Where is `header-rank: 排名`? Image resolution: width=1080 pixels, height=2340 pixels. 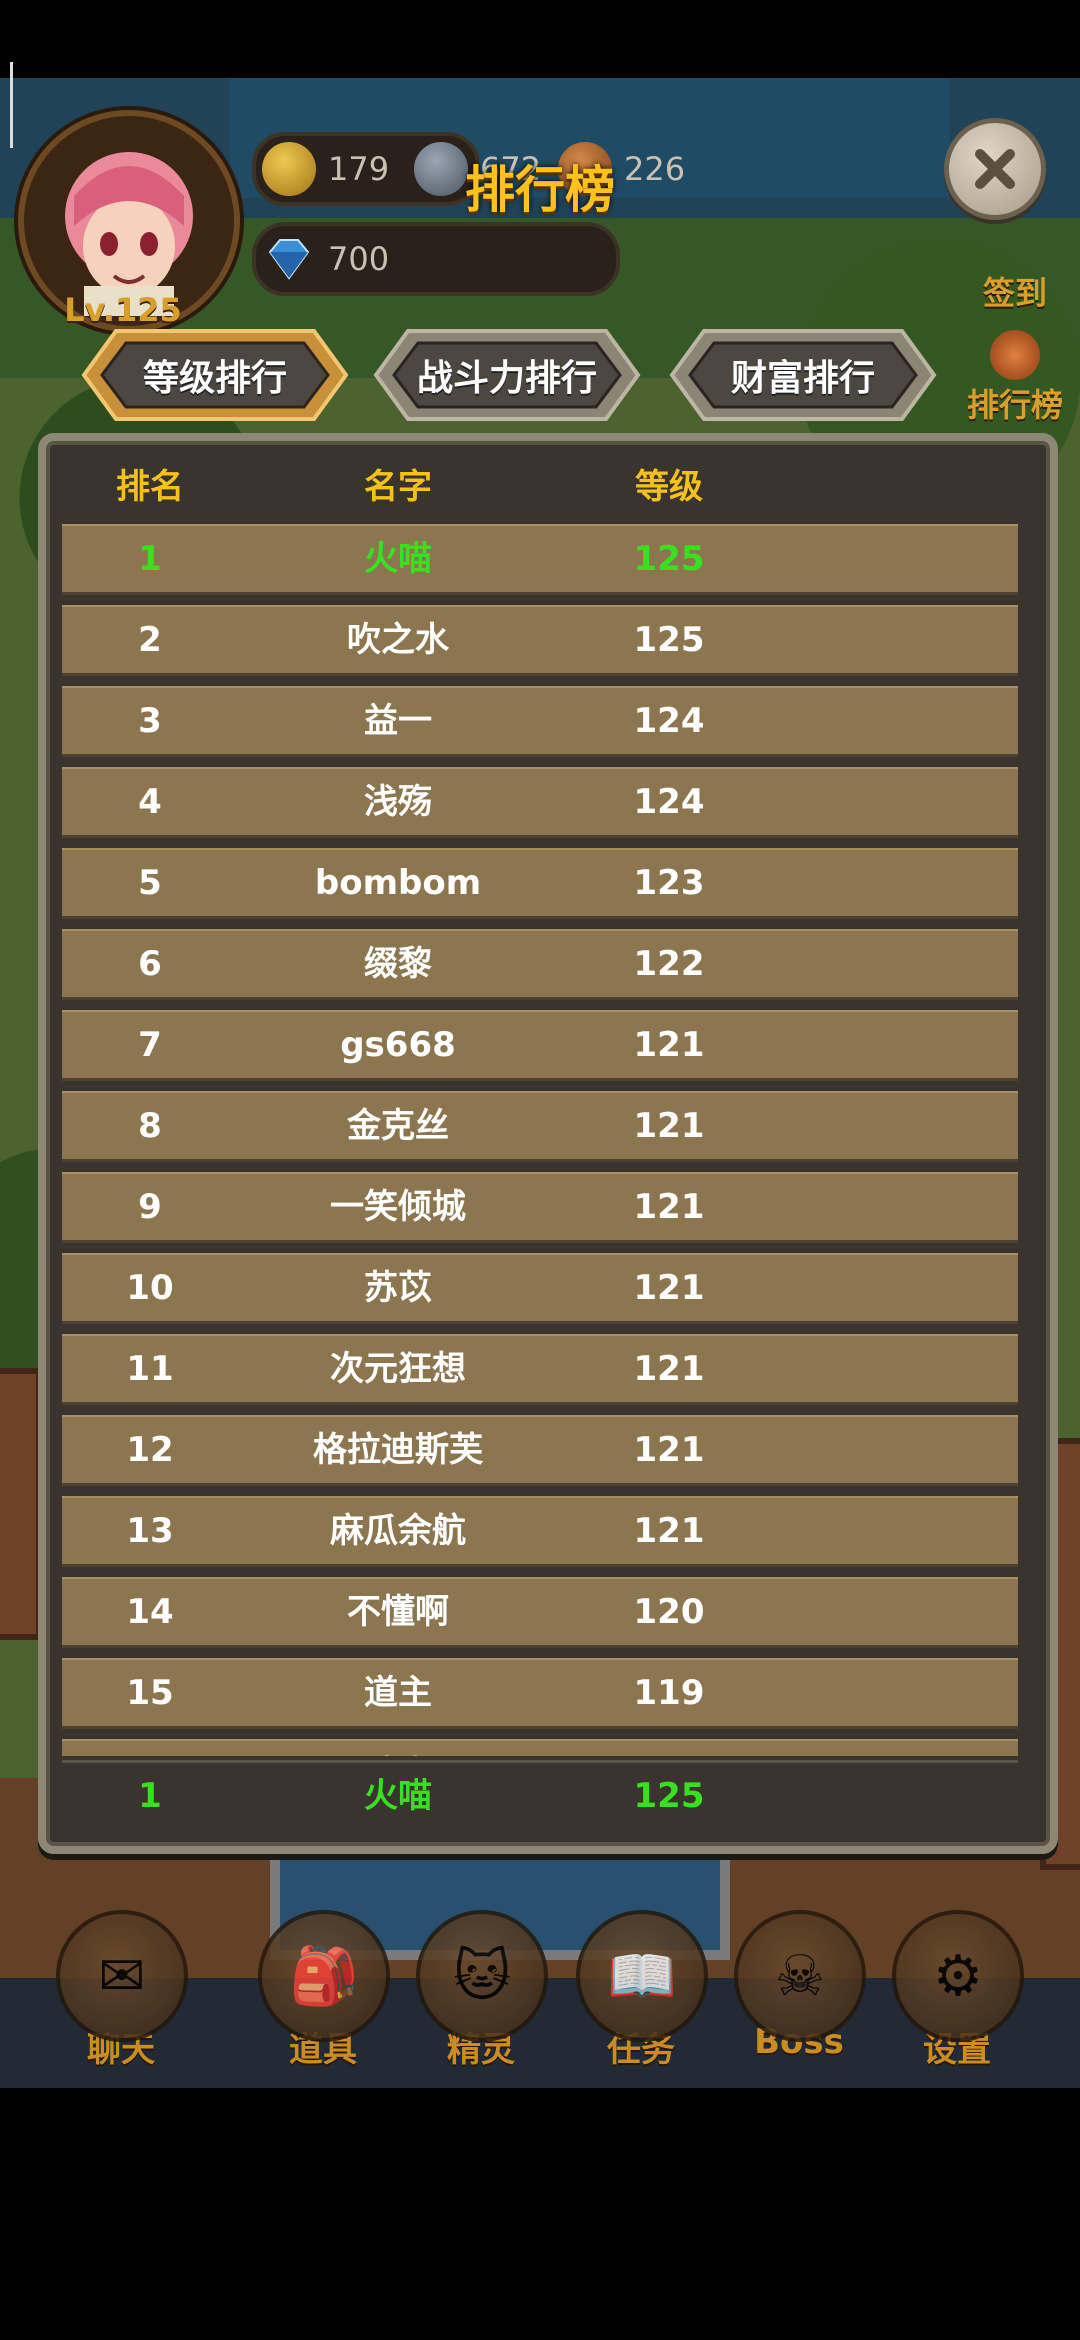 header-rank: 排名 is located at coordinates (150, 487).